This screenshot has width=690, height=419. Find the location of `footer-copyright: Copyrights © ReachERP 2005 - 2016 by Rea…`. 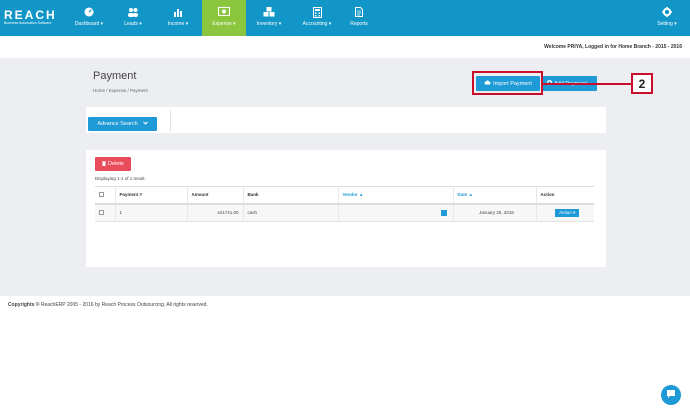

footer-copyright: Copyrights © ReachERP 2005 - 2016 by Rea… is located at coordinates (108, 305).